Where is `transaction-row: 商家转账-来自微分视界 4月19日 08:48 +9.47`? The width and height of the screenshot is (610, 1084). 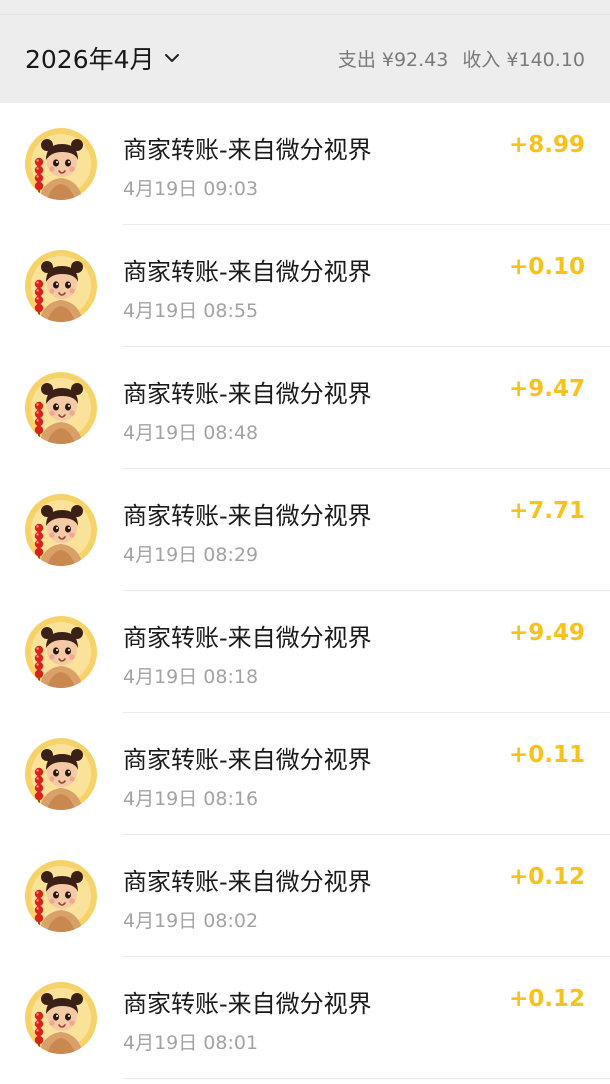 transaction-row: 商家转账-来自微分视界 4月19日 08:48 +9.47 is located at coordinates (305, 408).